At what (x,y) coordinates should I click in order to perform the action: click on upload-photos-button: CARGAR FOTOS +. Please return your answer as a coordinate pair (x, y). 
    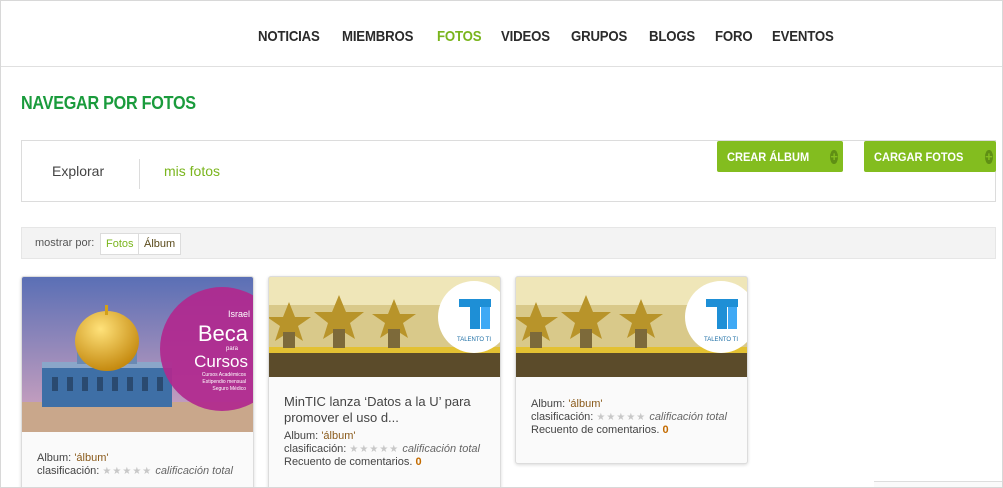
    Looking at the image, I should click on (930, 156).